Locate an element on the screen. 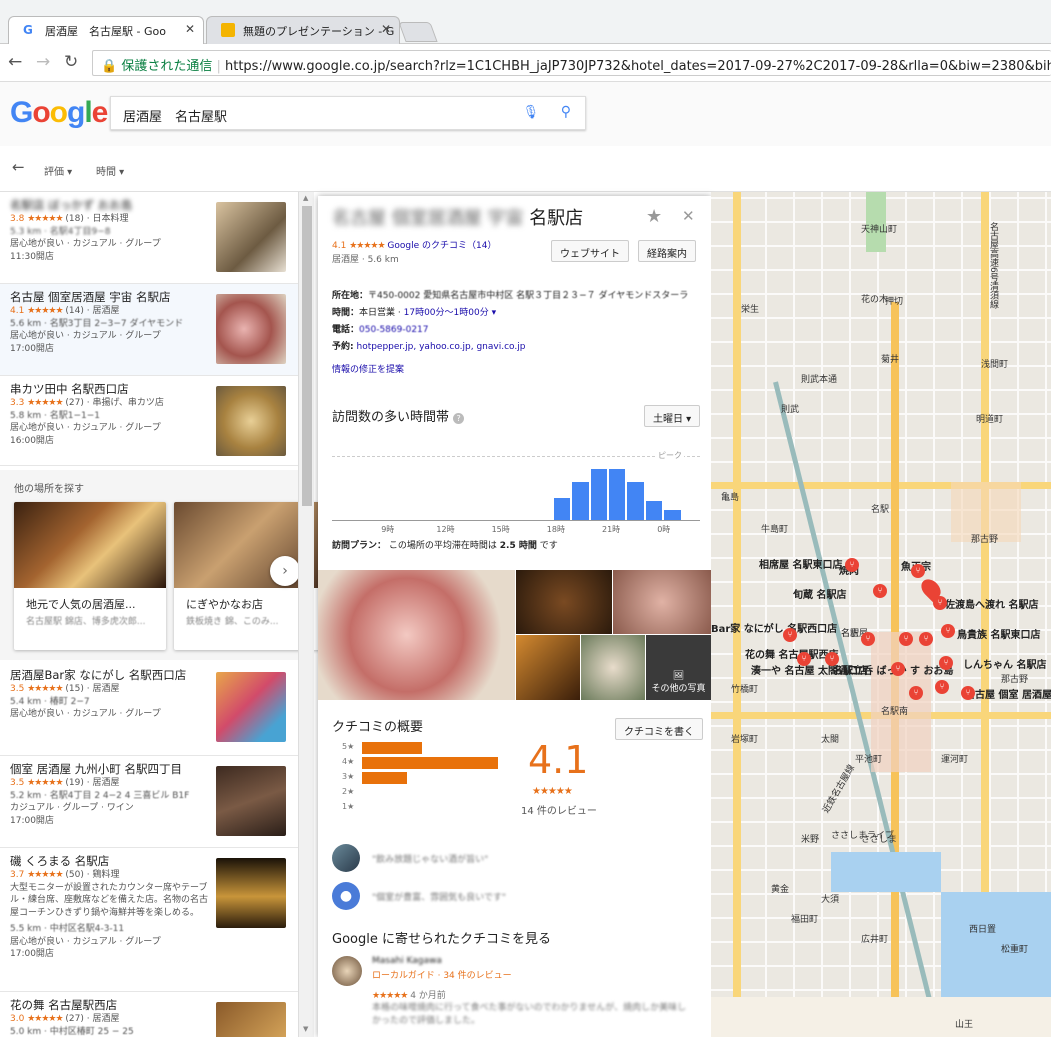 The height and width of the screenshot is (1037, 1051). map-label: 福田町 is located at coordinates (804, 918).